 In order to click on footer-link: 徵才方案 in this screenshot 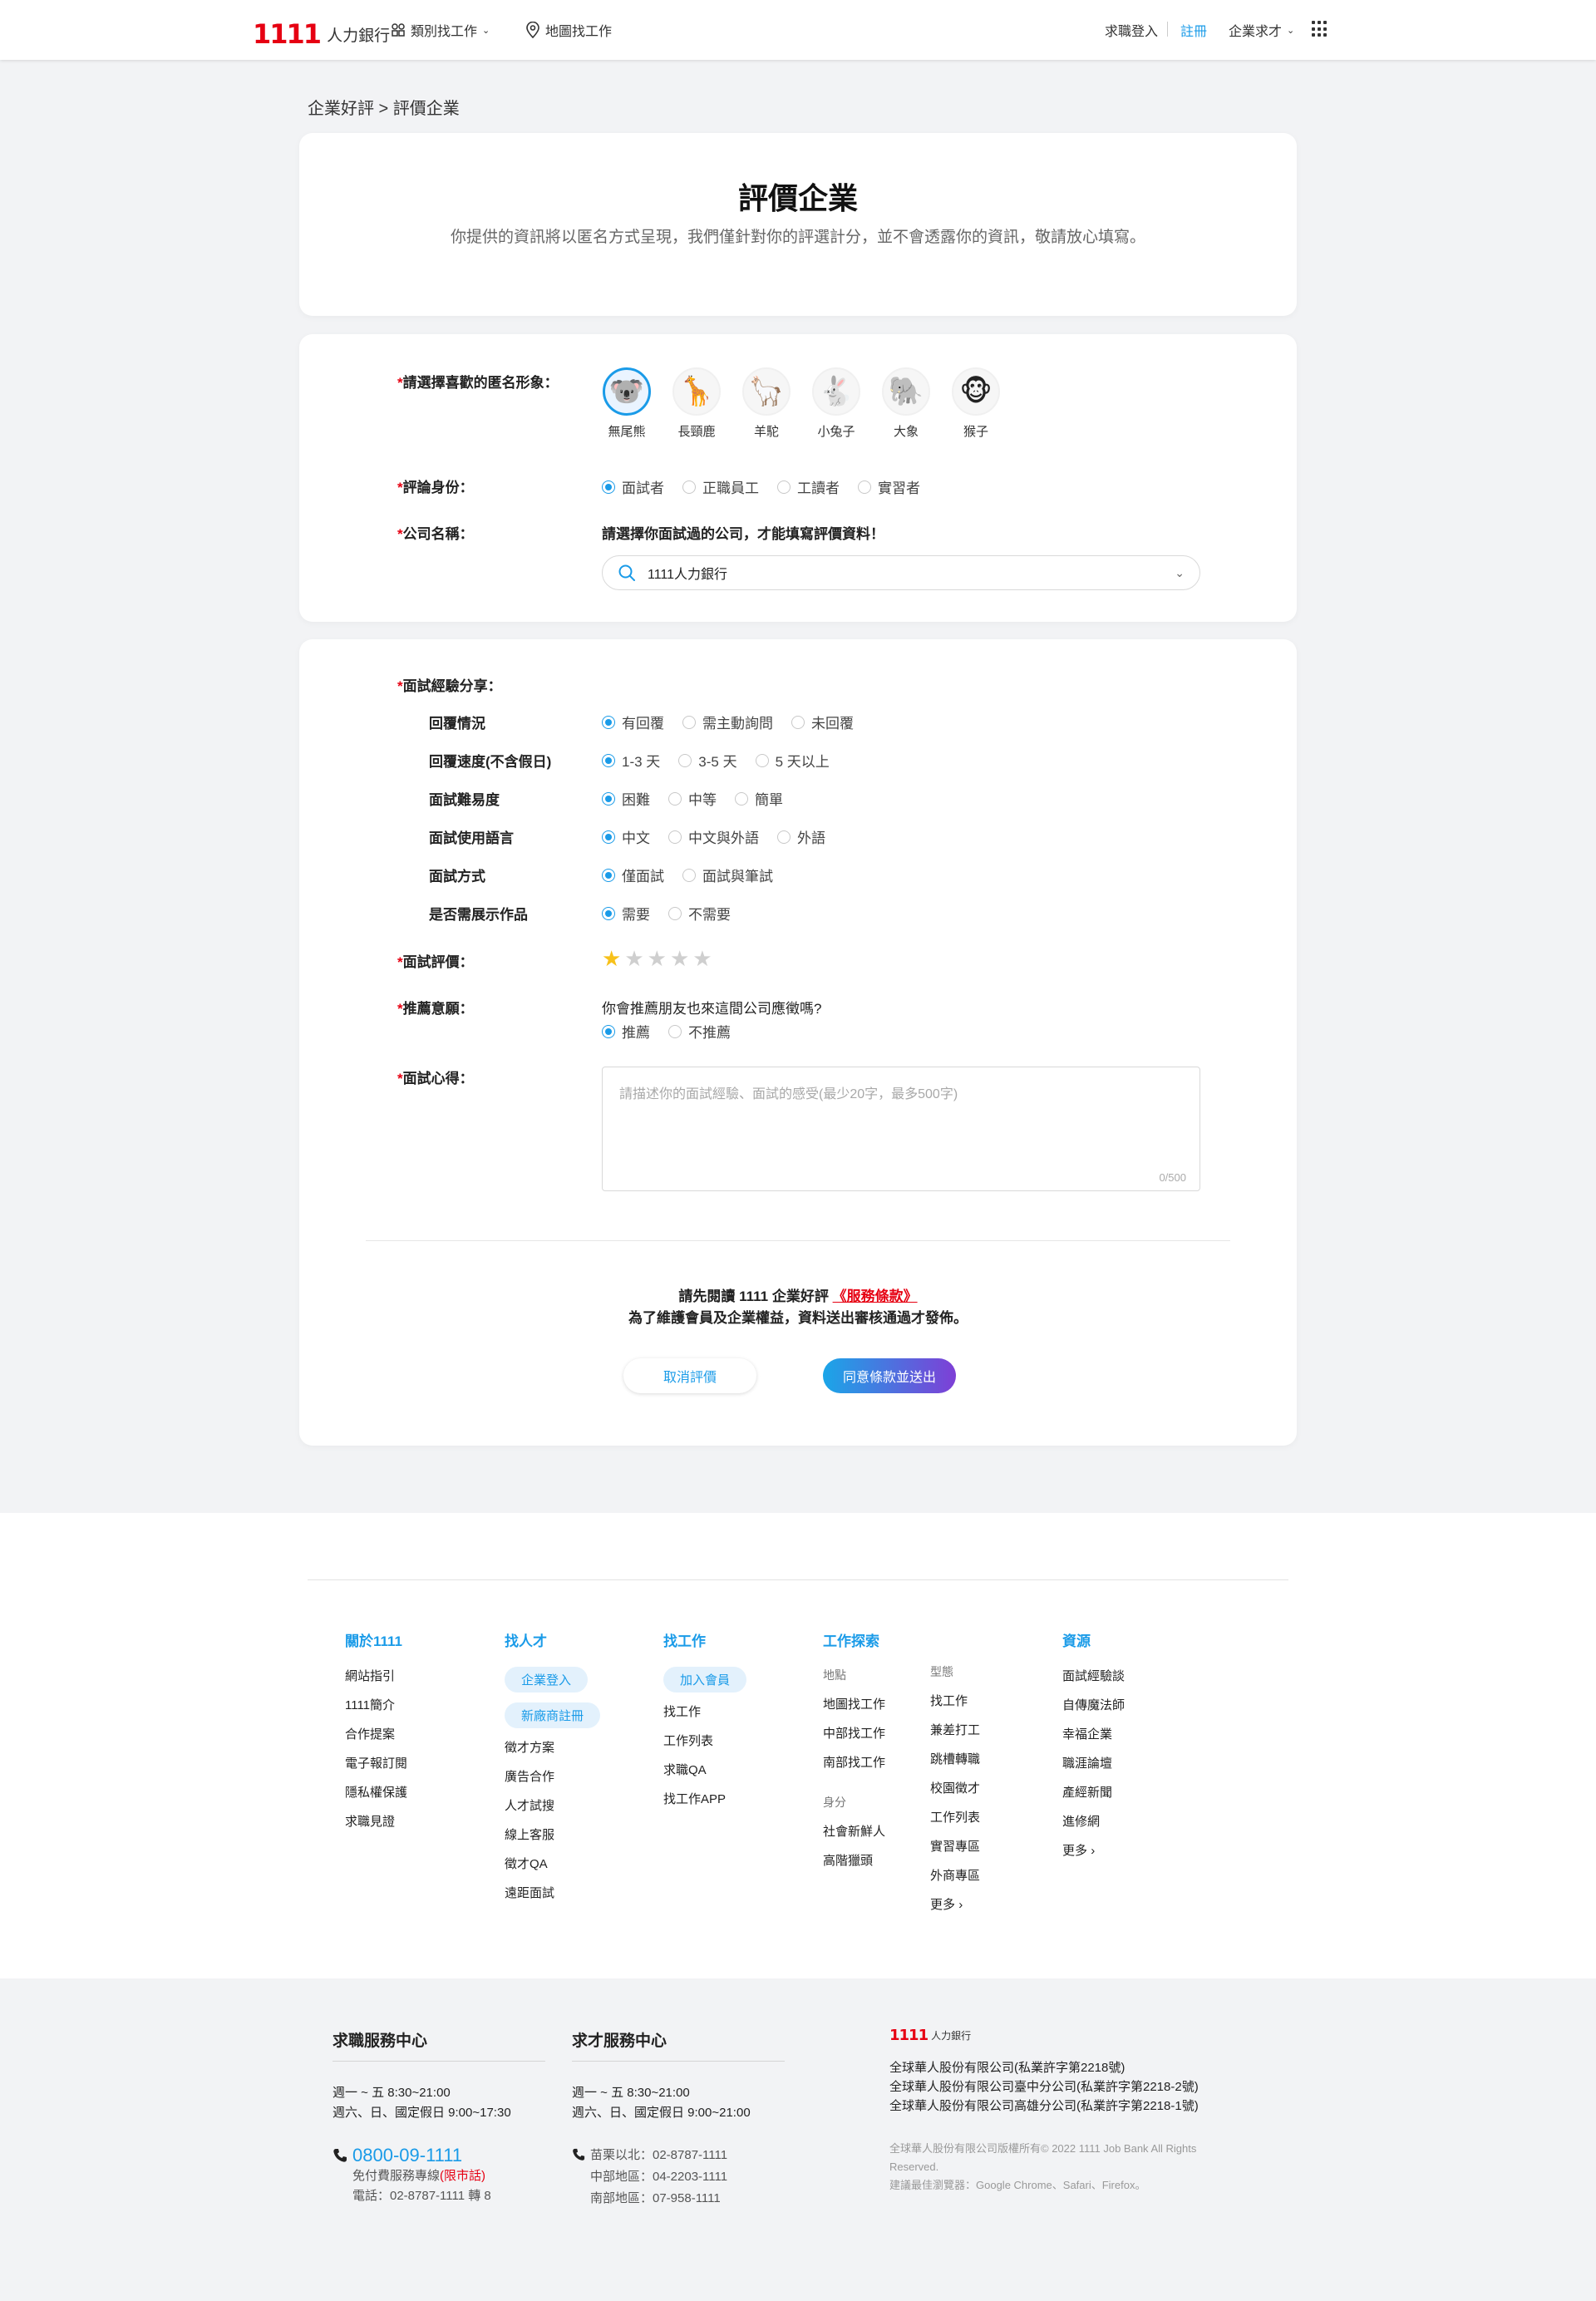, I will do `click(552, 1747)`.